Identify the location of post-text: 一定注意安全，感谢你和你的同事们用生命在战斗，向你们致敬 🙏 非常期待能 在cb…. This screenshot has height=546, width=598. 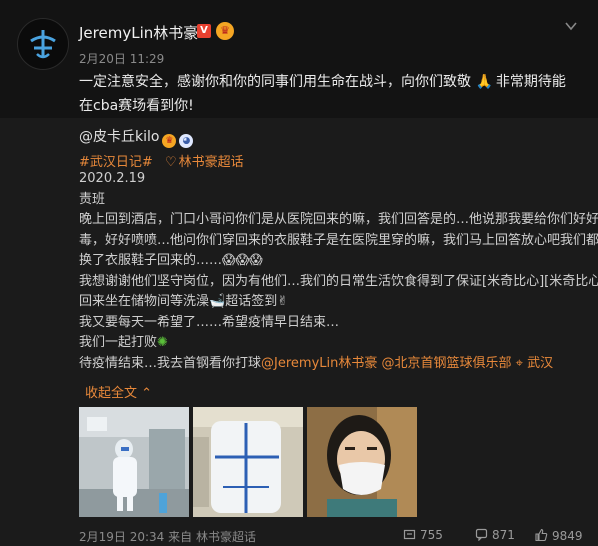
(329, 94).